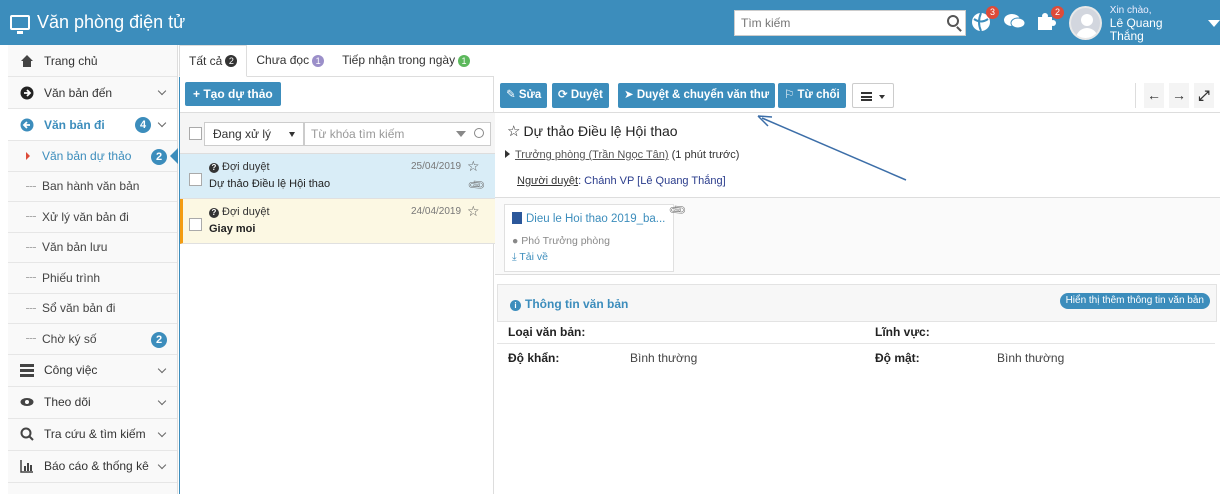  Describe the element at coordinates (812, 95) in the screenshot. I see `reject-button: ⚐ Từ chối` at that location.